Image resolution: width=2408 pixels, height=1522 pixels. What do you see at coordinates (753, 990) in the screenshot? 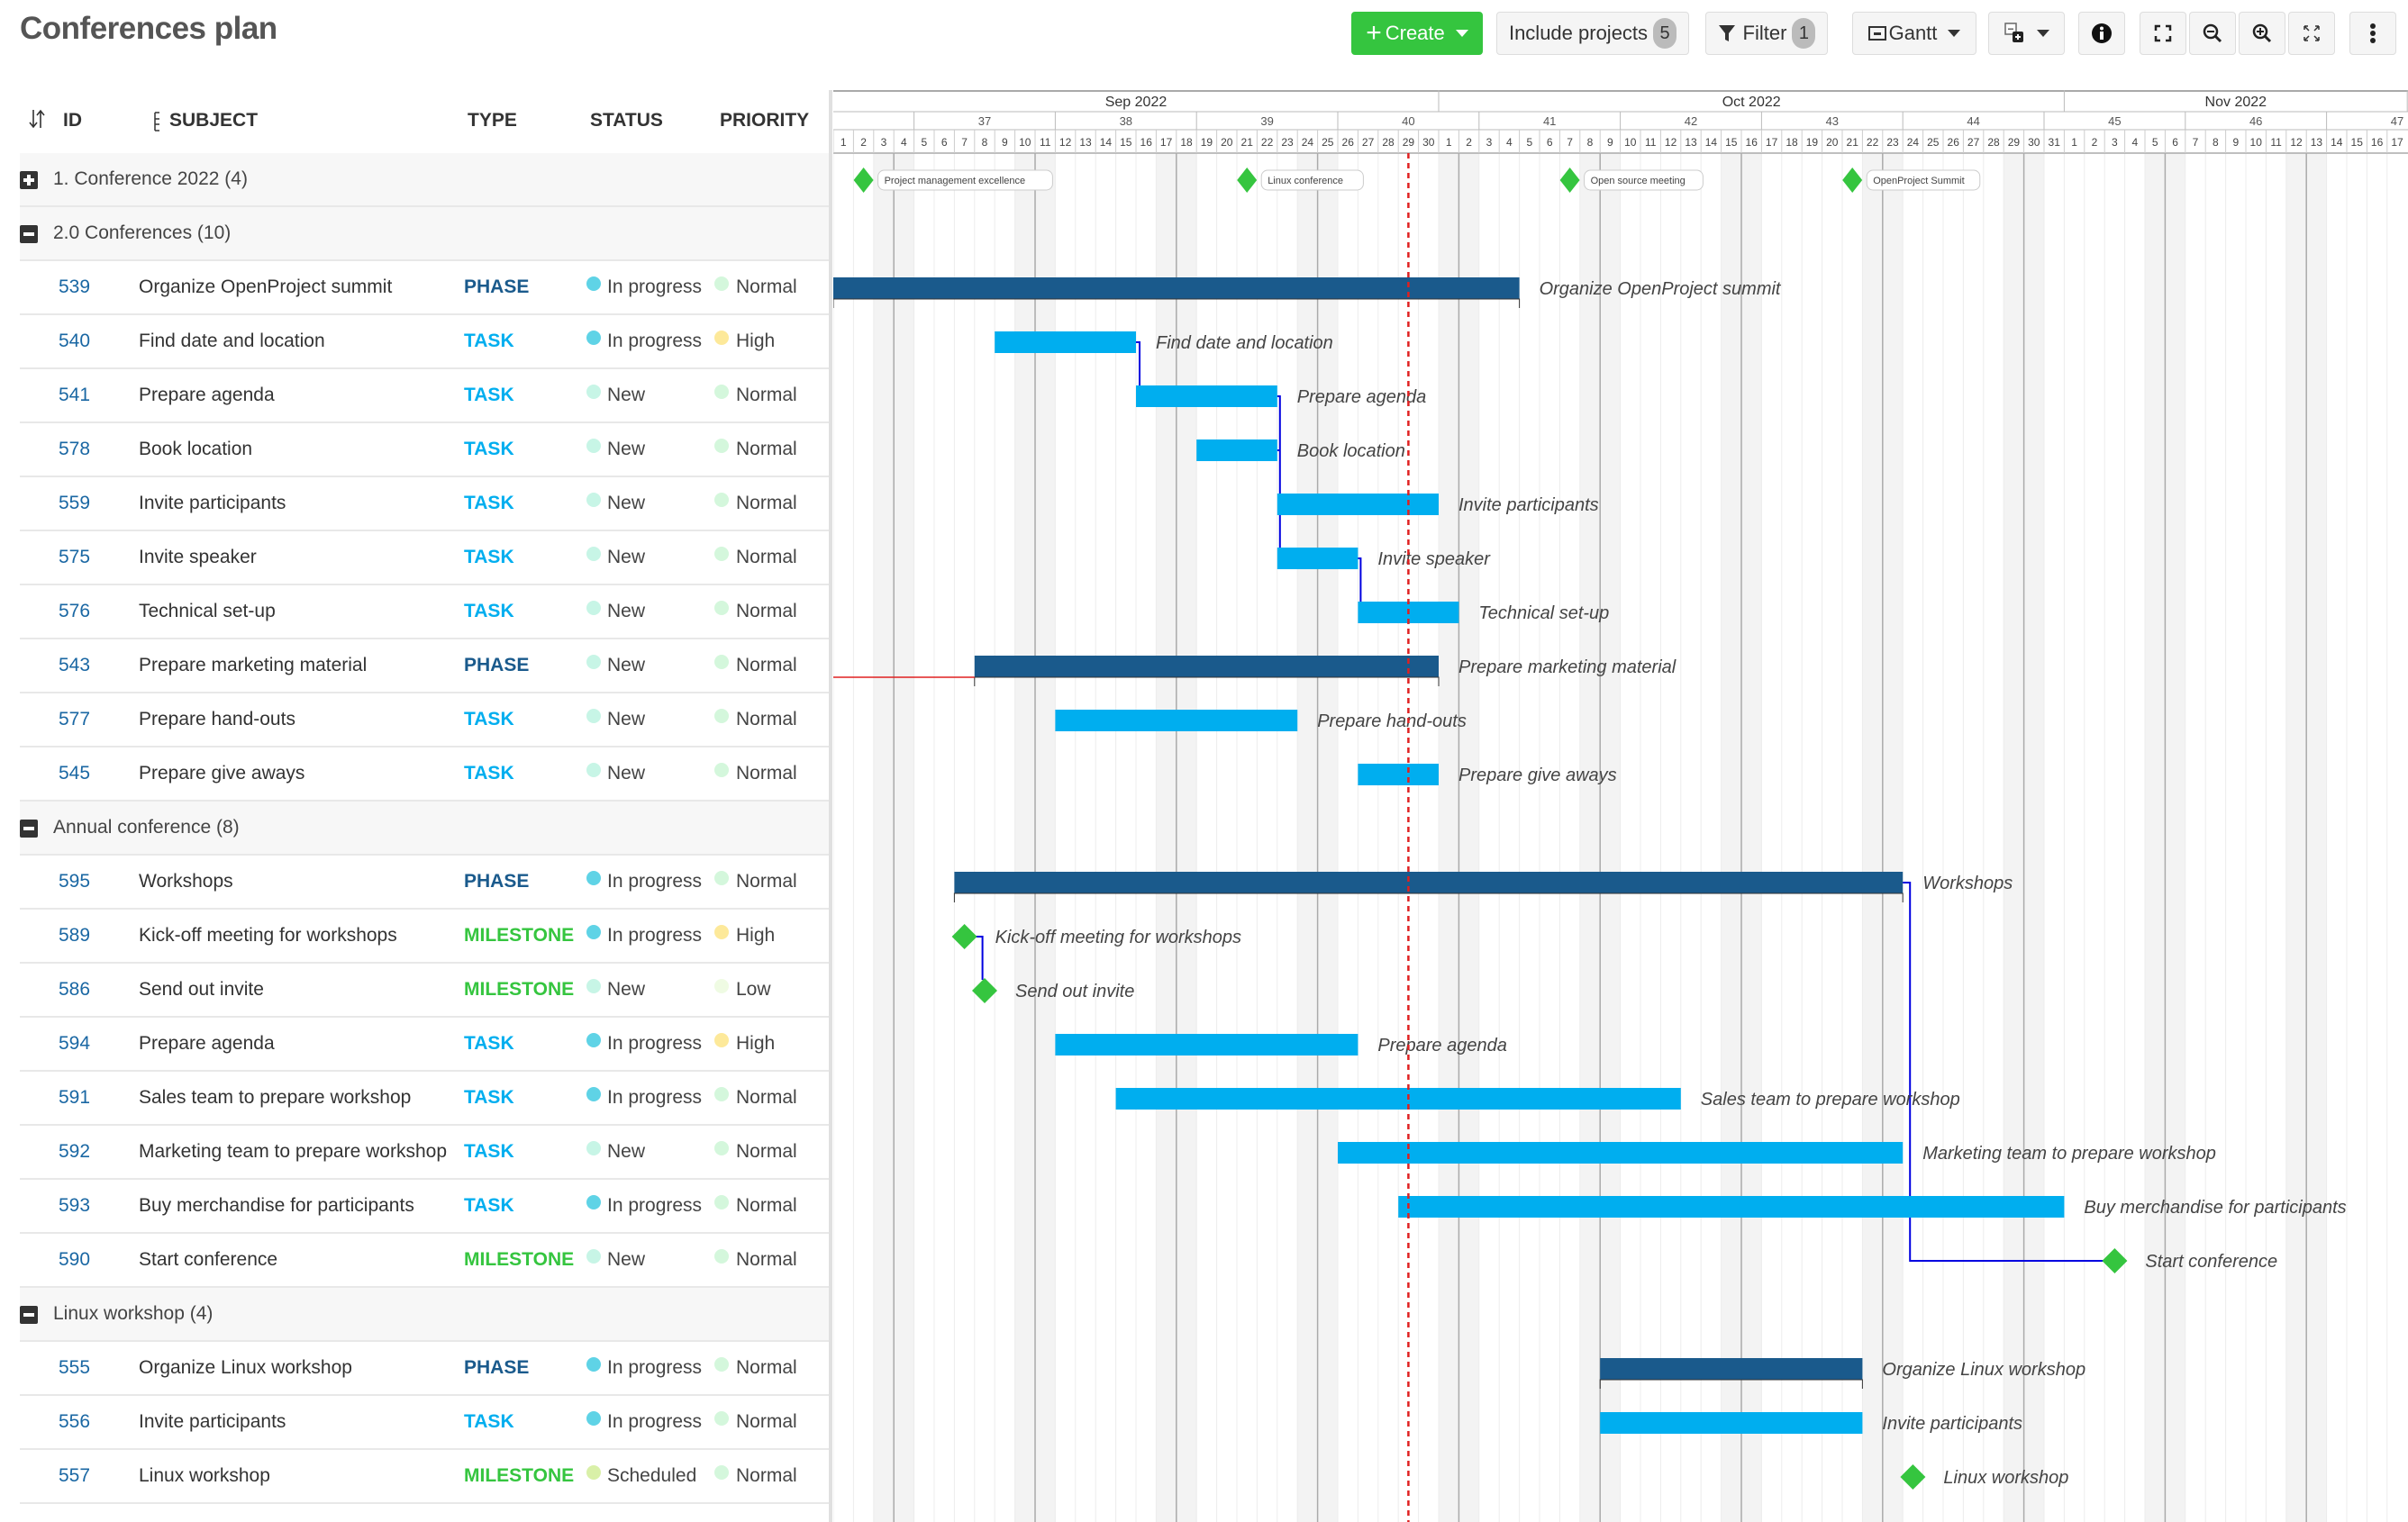
I see `work-package-priority: Low` at bounding box center [753, 990].